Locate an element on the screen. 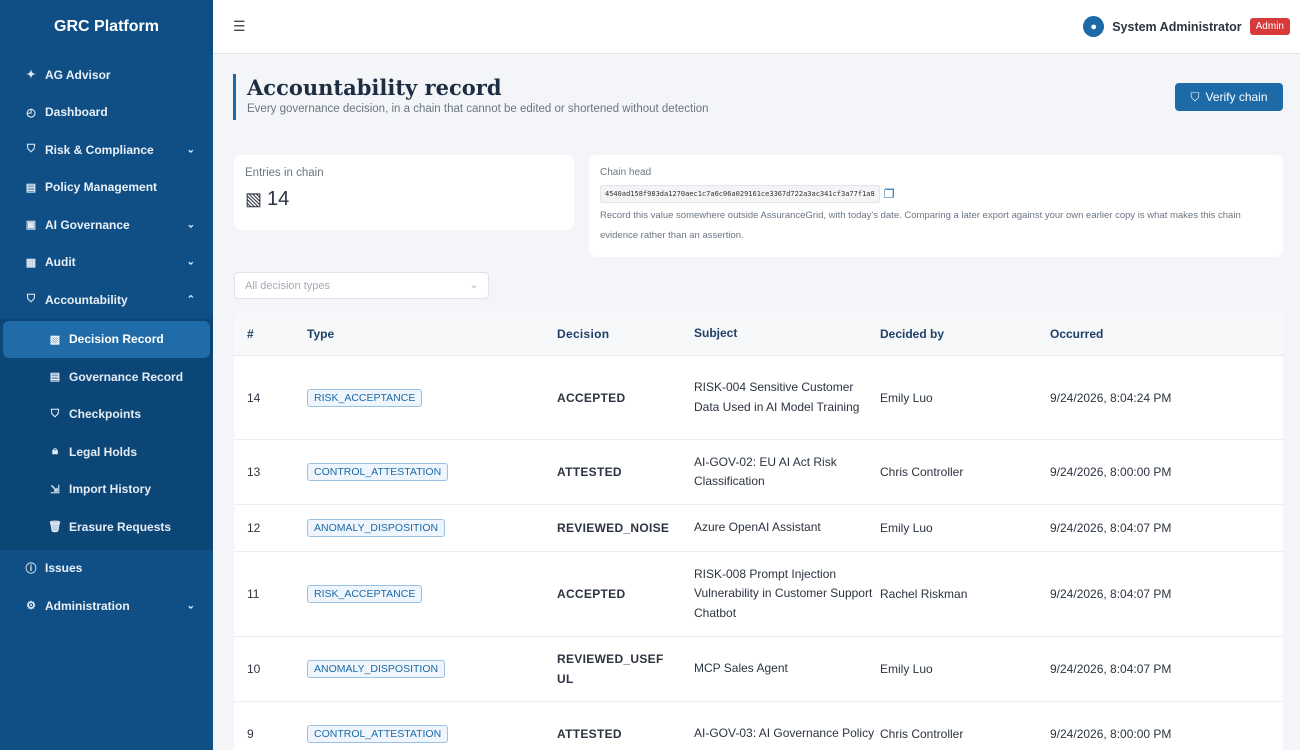 The width and height of the screenshot is (1300, 750). sidebar-item-decision-record: ▧ Decision Record is located at coordinates (106, 339).